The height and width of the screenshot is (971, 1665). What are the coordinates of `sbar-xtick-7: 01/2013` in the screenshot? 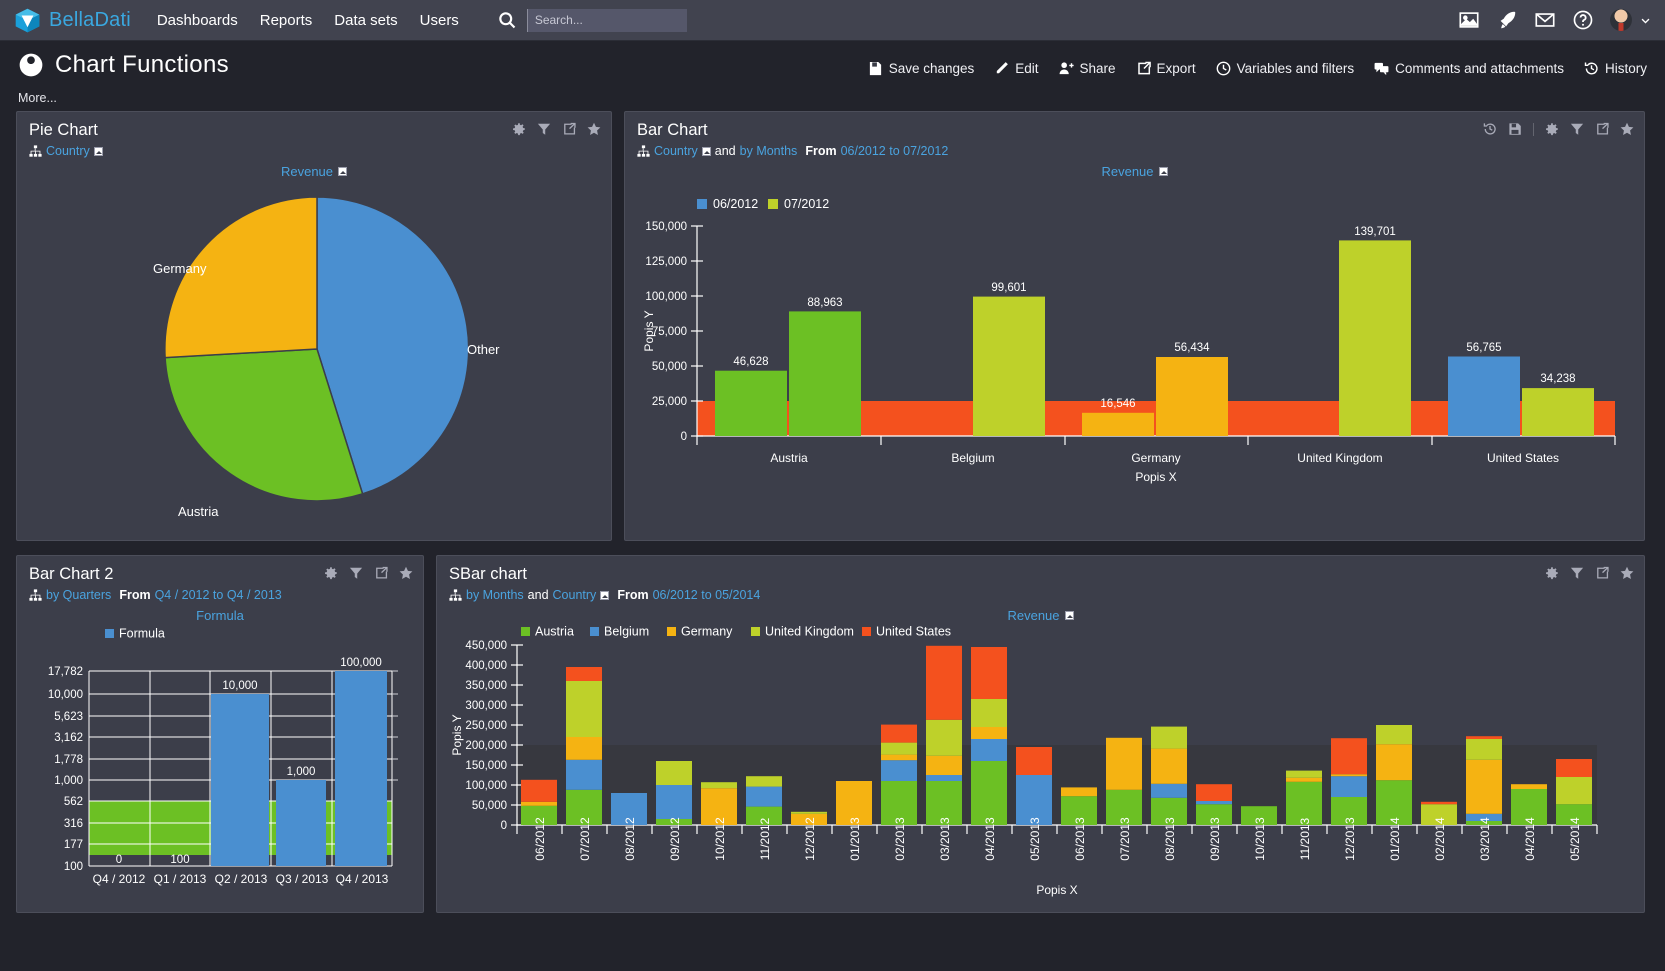 It's located at (855, 839).